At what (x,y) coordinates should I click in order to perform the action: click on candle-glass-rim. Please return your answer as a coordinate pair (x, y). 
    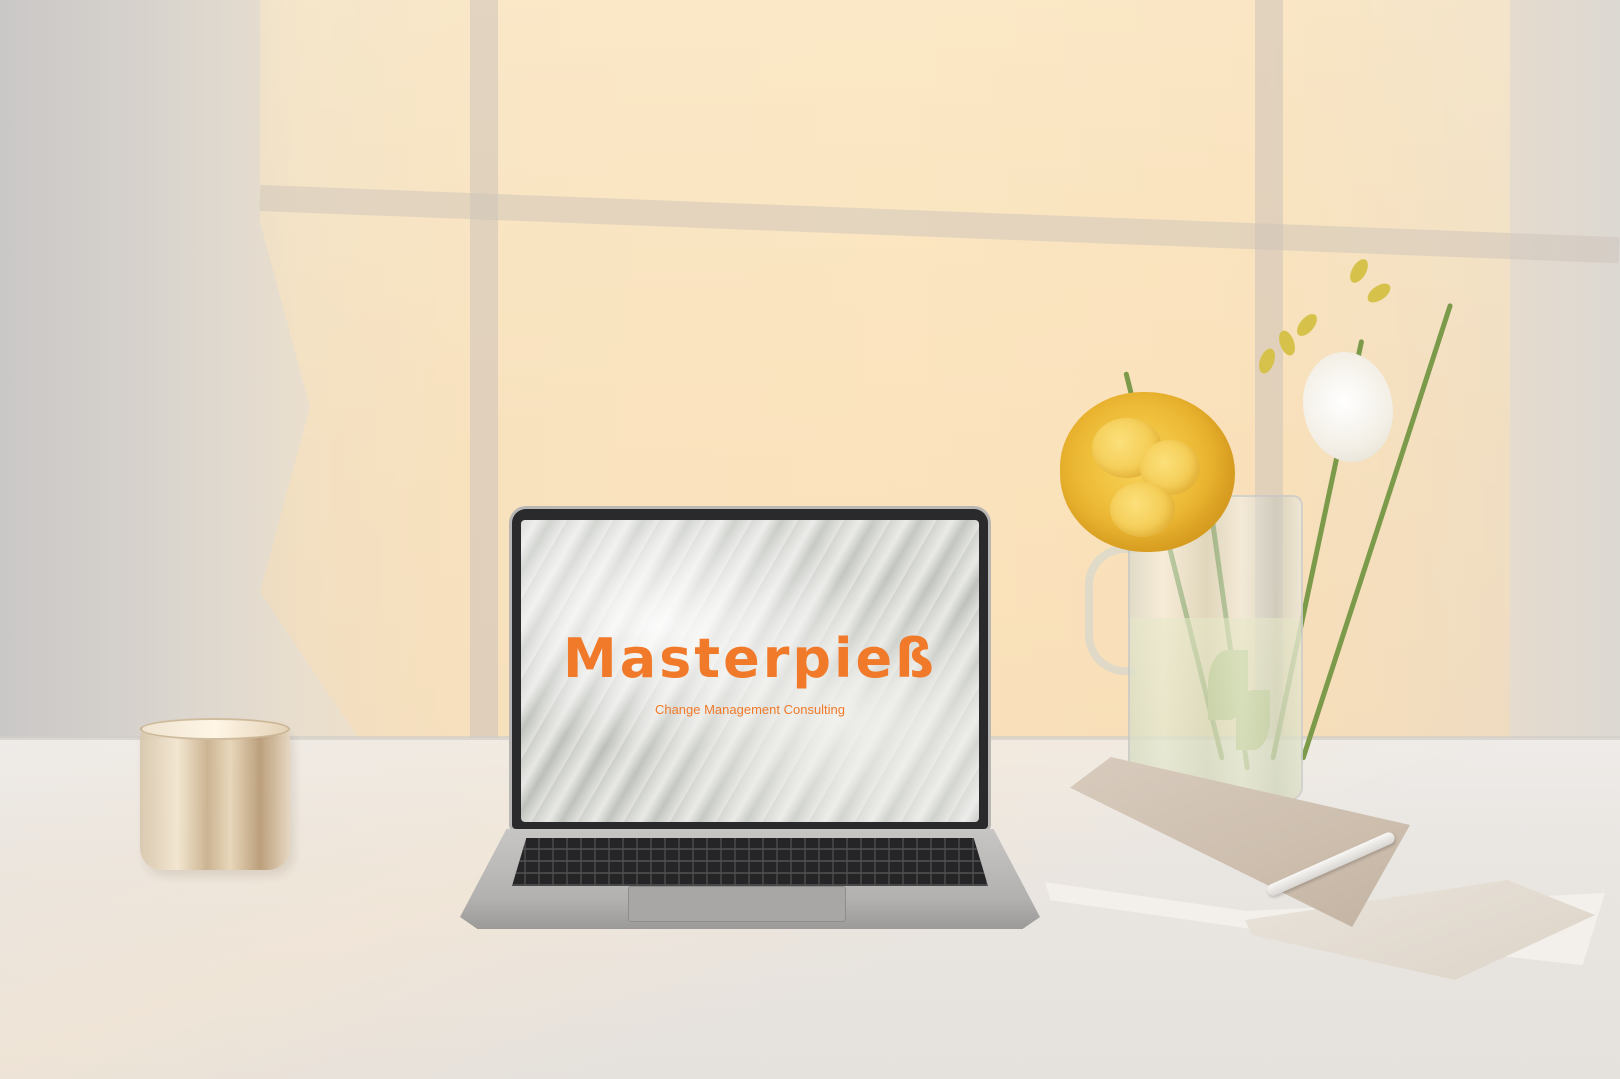
    Looking at the image, I should click on (215, 729).